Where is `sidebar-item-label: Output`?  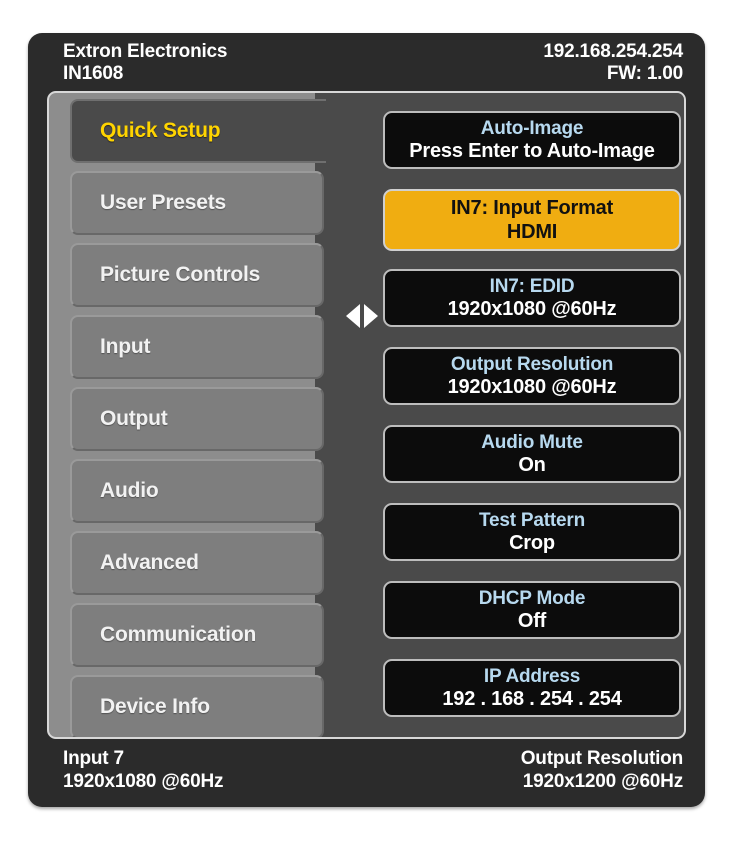
sidebar-item-label: Output is located at coordinates (134, 418).